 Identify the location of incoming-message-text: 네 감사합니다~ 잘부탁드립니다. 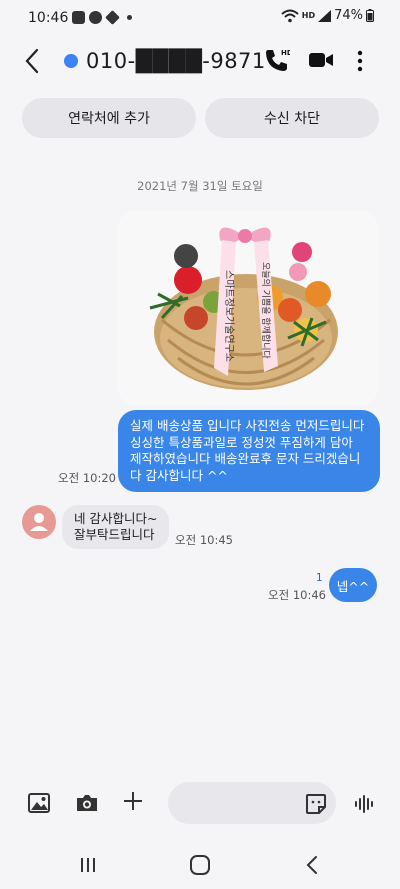
(116, 526).